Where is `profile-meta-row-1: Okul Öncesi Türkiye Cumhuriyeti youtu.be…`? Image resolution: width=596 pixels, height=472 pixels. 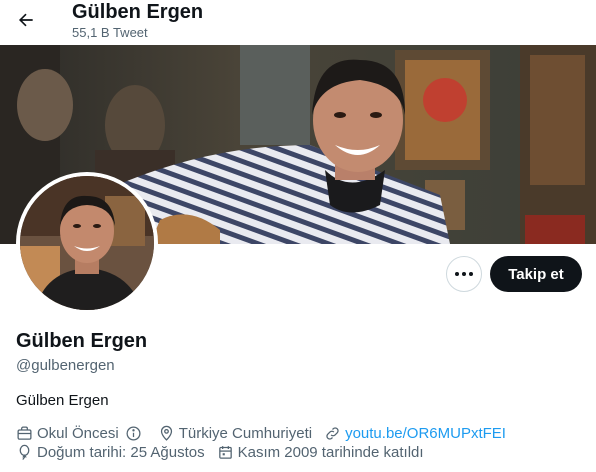 profile-meta-row-1: Okul Öncesi Türkiye Cumhuriyeti youtu.be… is located at coordinates (267, 433).